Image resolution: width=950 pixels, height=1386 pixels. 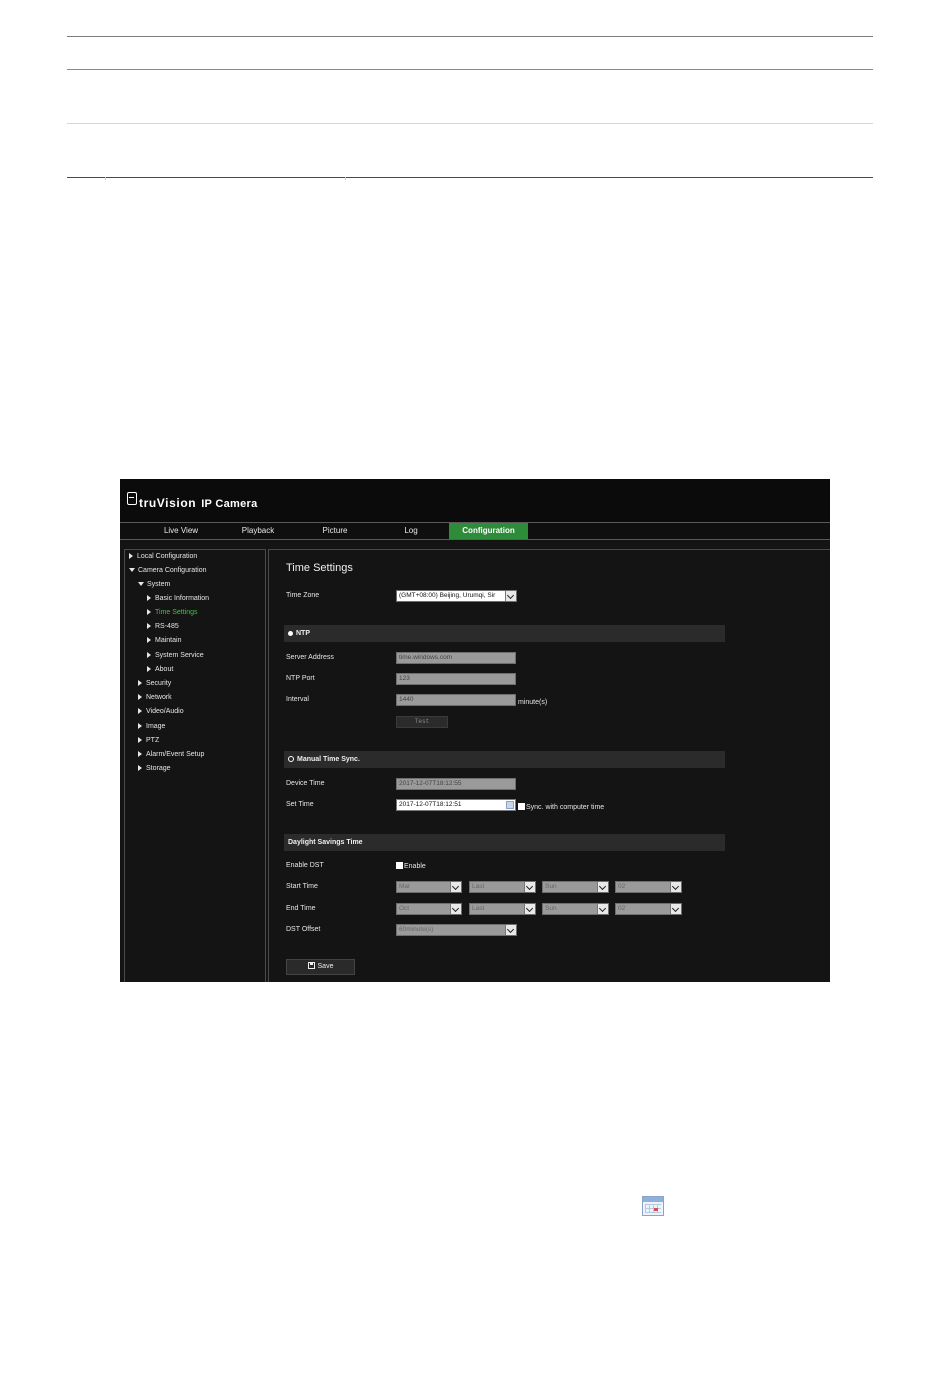 What do you see at coordinates (305, 865) in the screenshot?
I see `enable-dst-label: Enable DST` at bounding box center [305, 865].